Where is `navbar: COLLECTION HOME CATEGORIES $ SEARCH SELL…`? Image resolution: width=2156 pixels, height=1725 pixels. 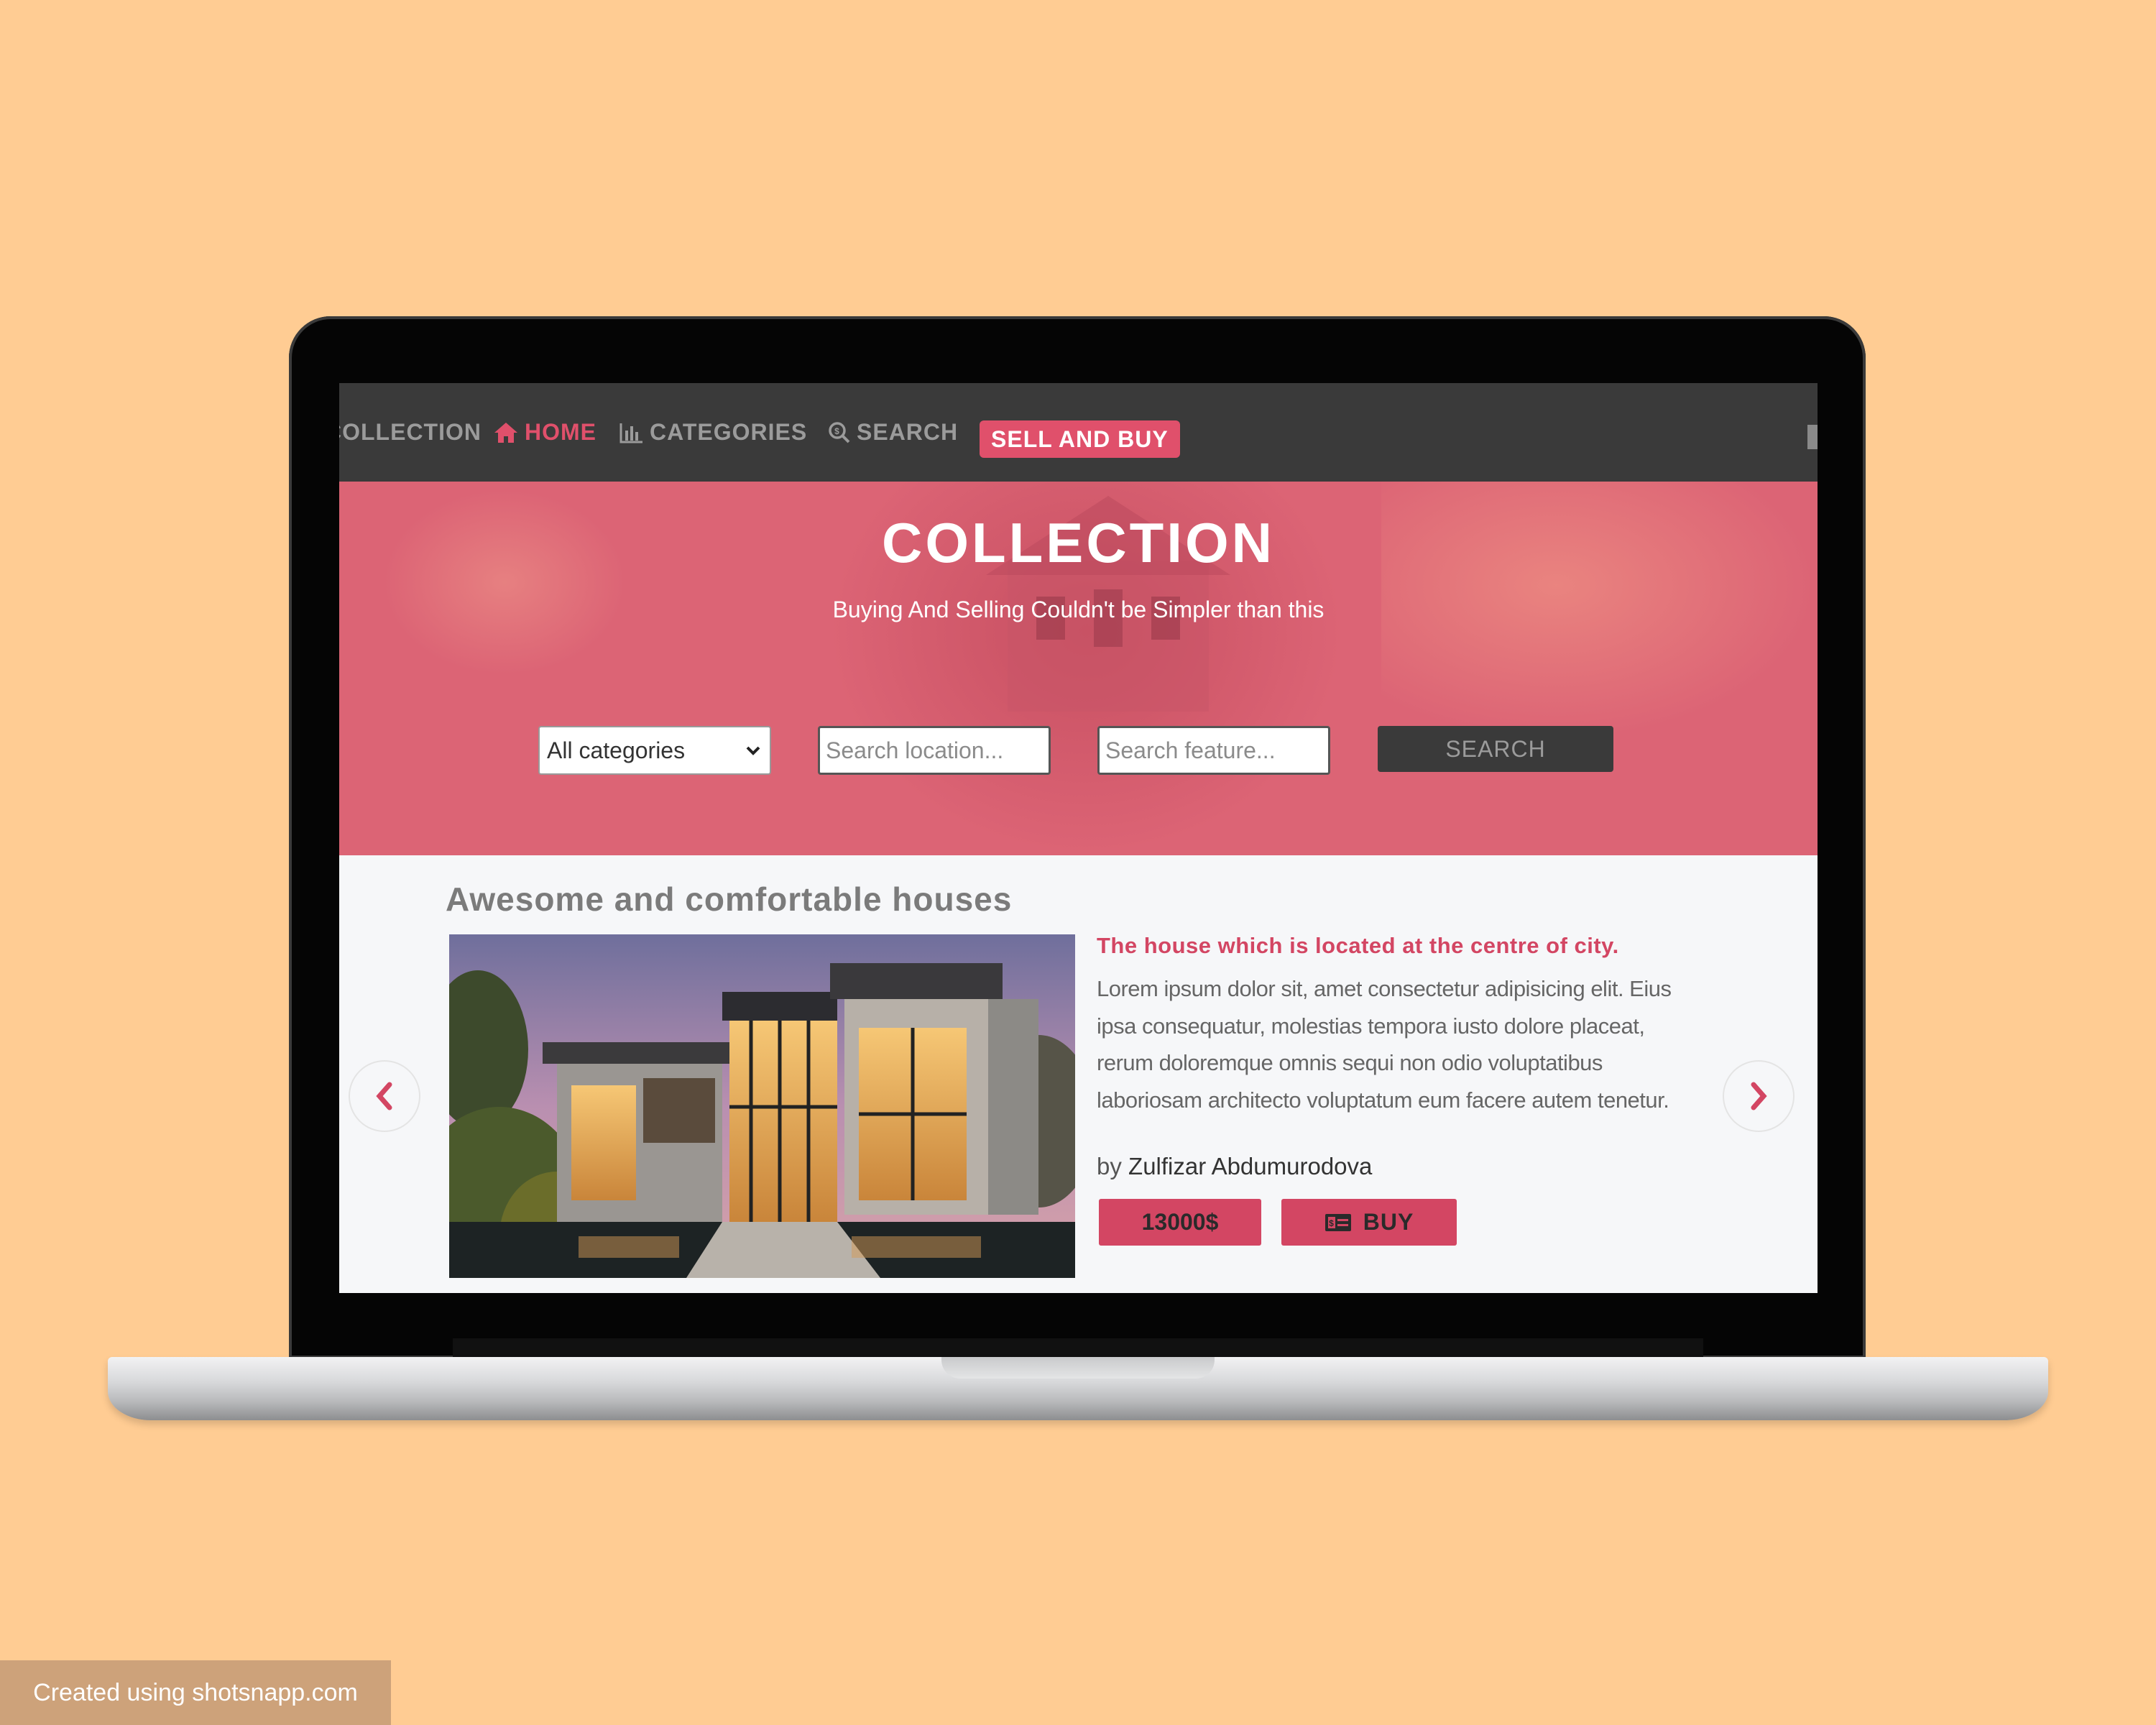 navbar: COLLECTION HOME CATEGORIES $ SEARCH SELL… is located at coordinates (1078, 432).